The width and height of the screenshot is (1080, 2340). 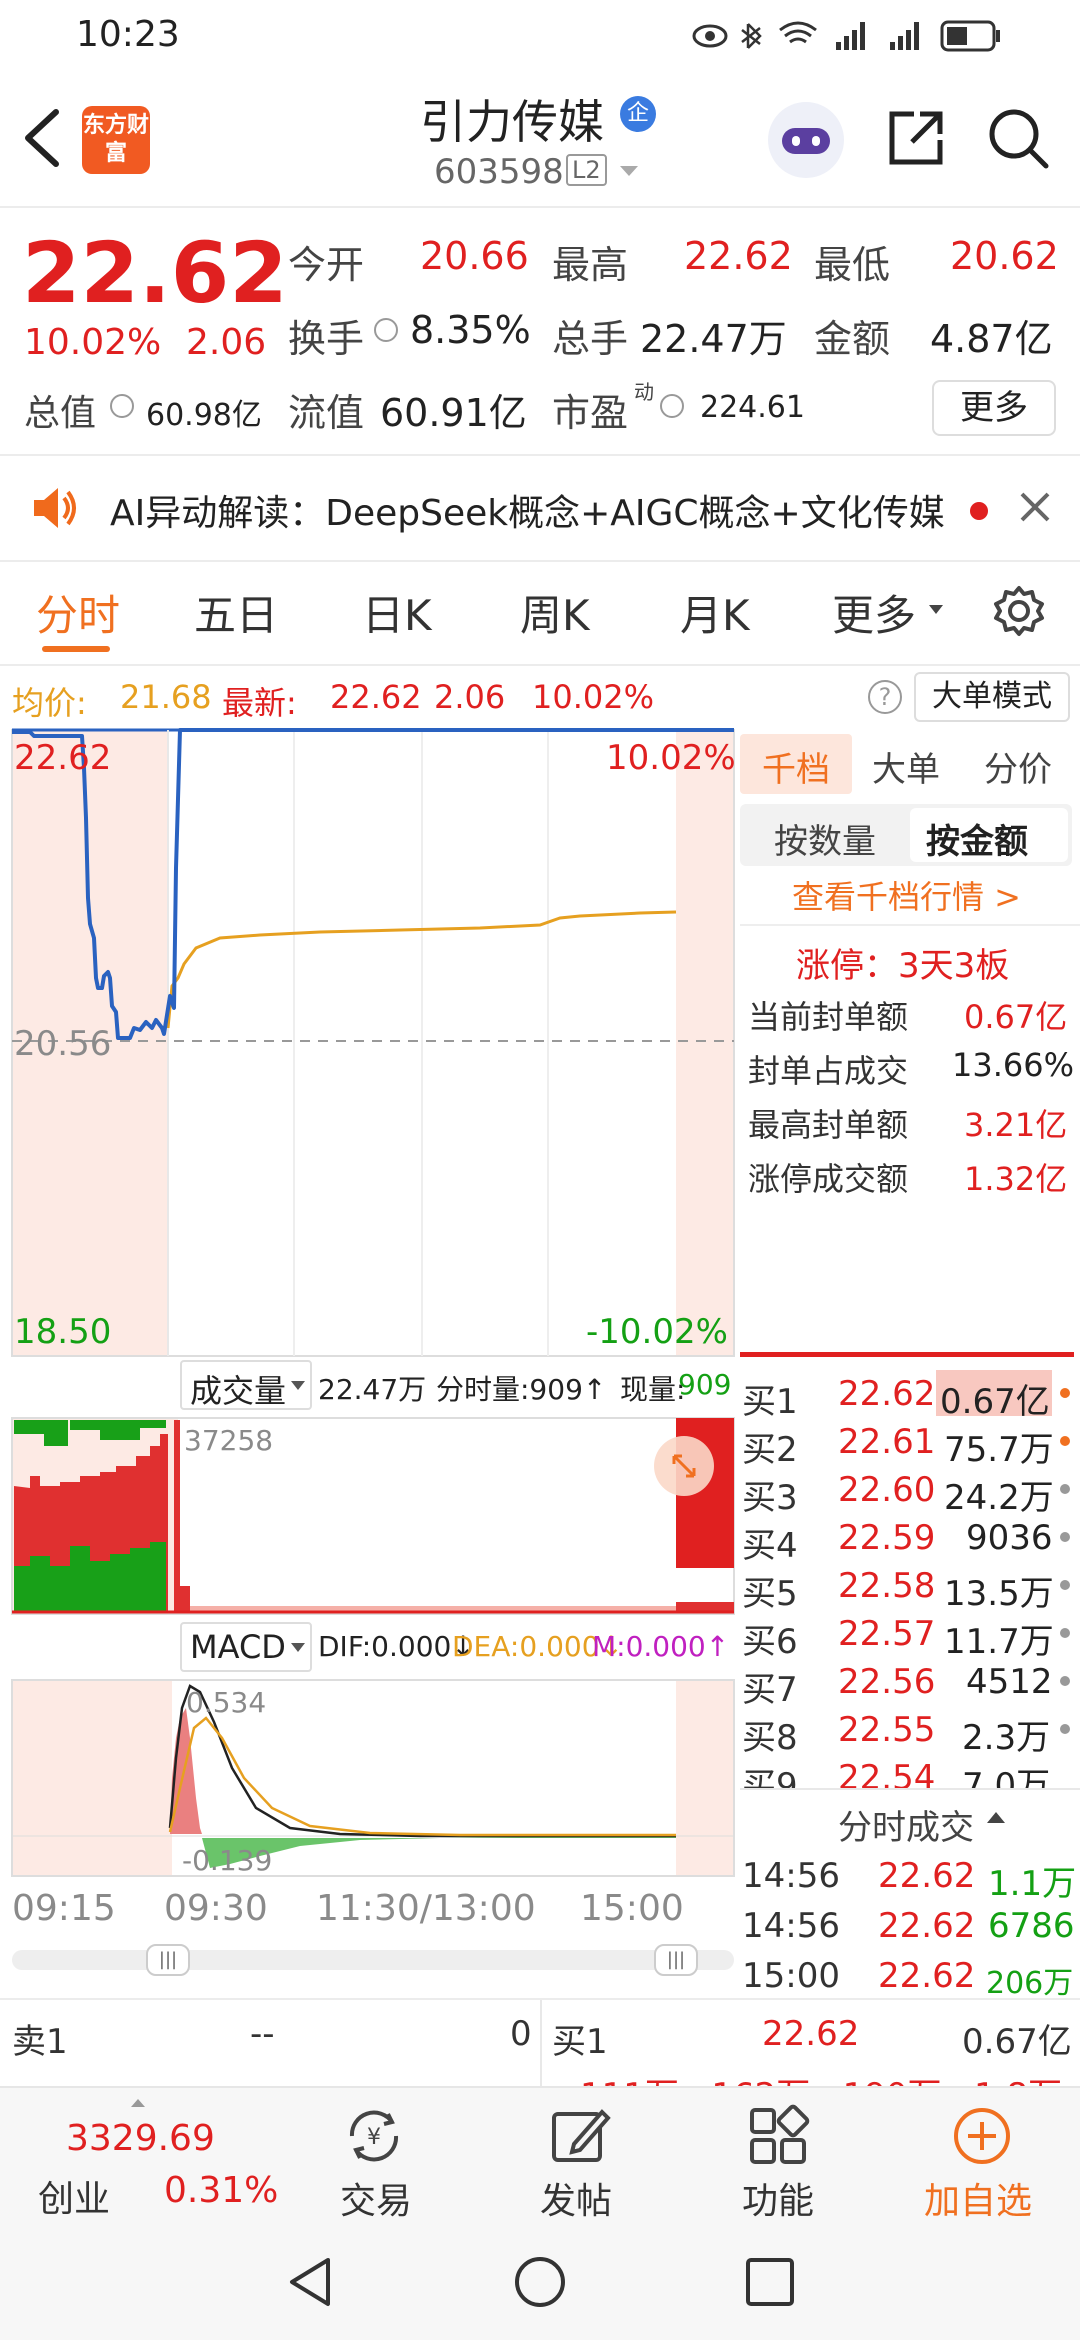 What do you see at coordinates (629, 171) in the screenshot?
I see `chevron-down-icon` at bounding box center [629, 171].